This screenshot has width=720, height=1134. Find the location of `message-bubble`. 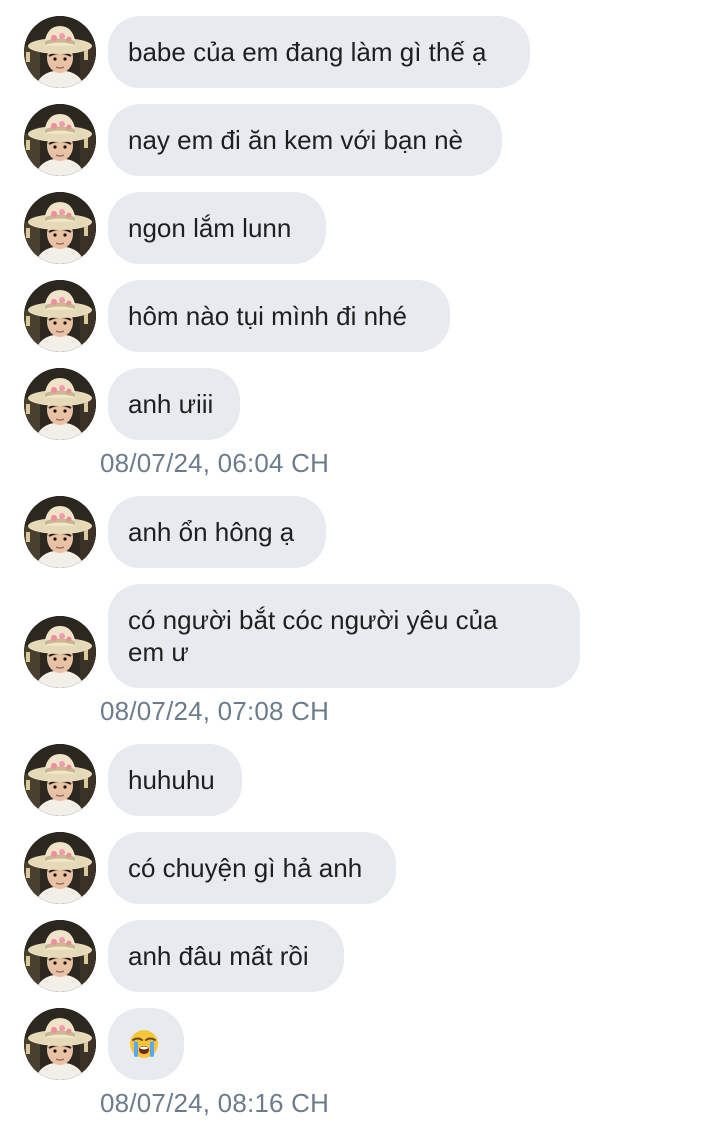

message-bubble is located at coordinates (146, 1044).